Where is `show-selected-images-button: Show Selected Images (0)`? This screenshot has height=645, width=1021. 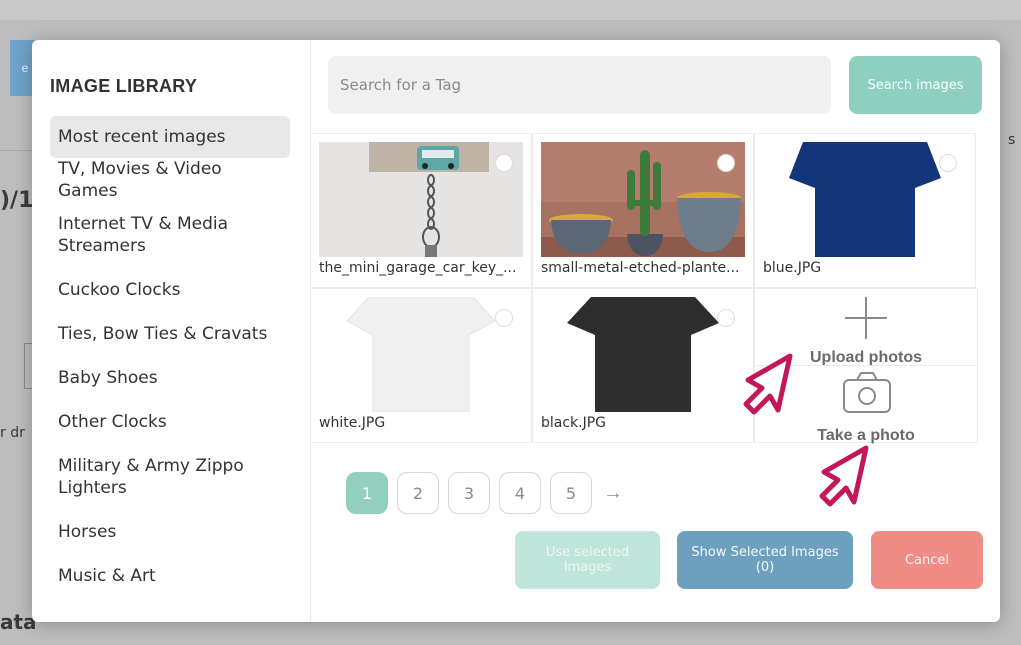 show-selected-images-button: Show Selected Images (0) is located at coordinates (765, 560).